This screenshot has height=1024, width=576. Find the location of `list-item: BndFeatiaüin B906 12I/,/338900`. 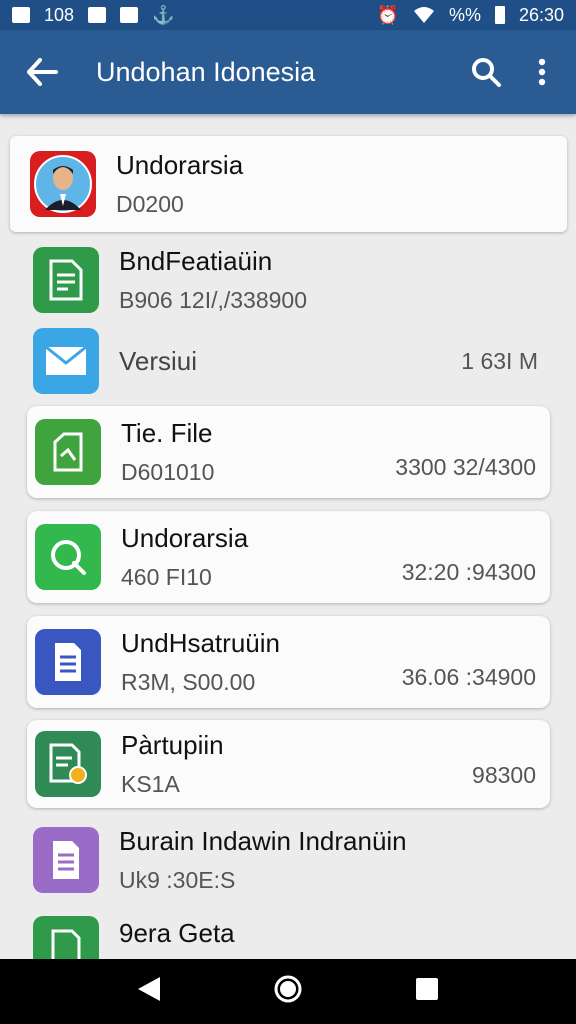

list-item: BndFeatiaüin B906 12I/,/338900 is located at coordinates (288, 280).